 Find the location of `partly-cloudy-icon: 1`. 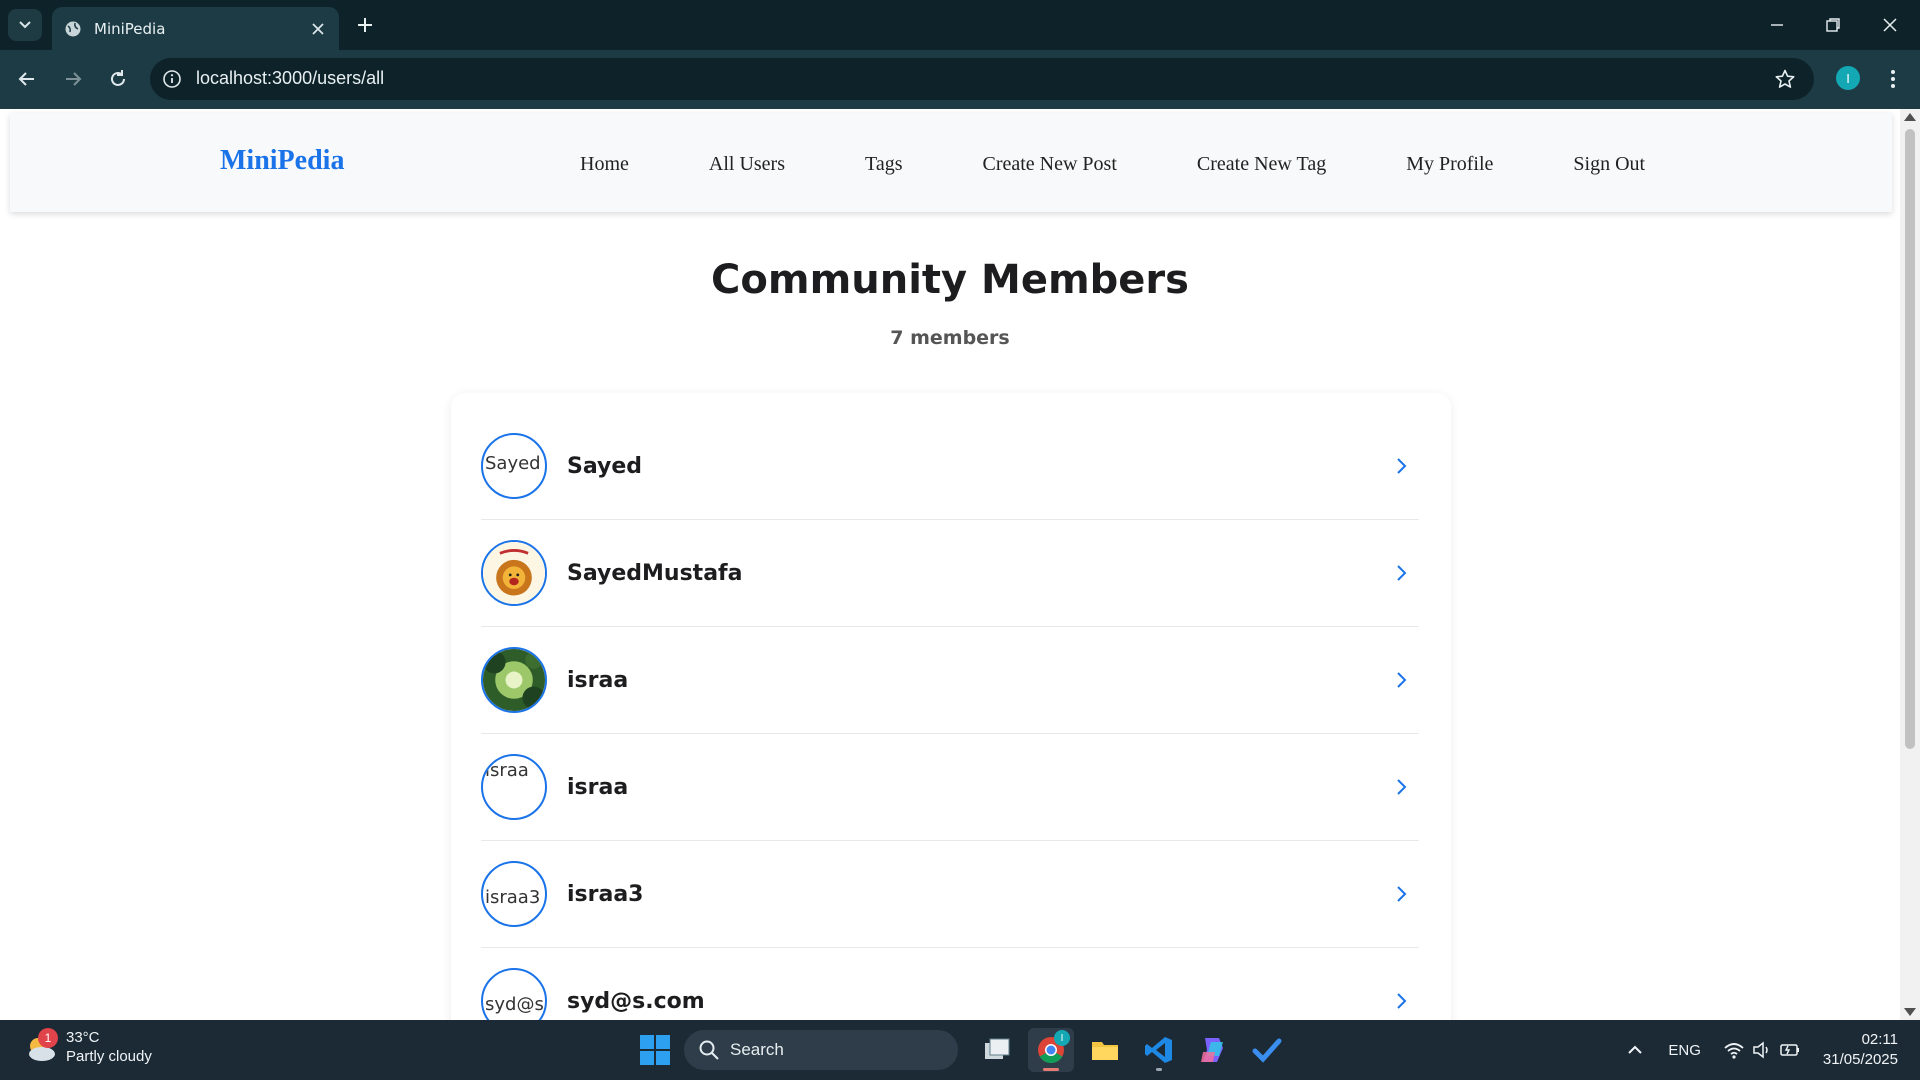

partly-cloudy-icon: 1 is located at coordinates (41, 1047).